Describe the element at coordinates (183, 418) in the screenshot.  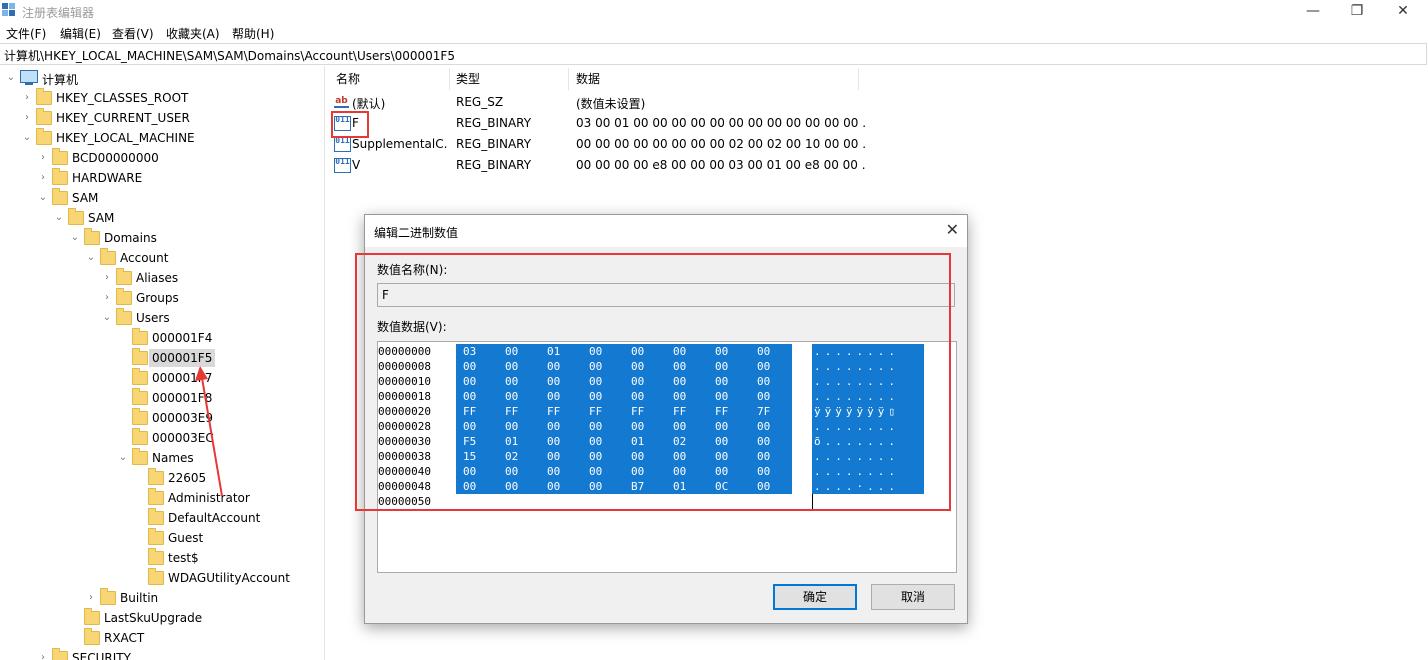
I see `tree-node-label: 000003E9` at that location.